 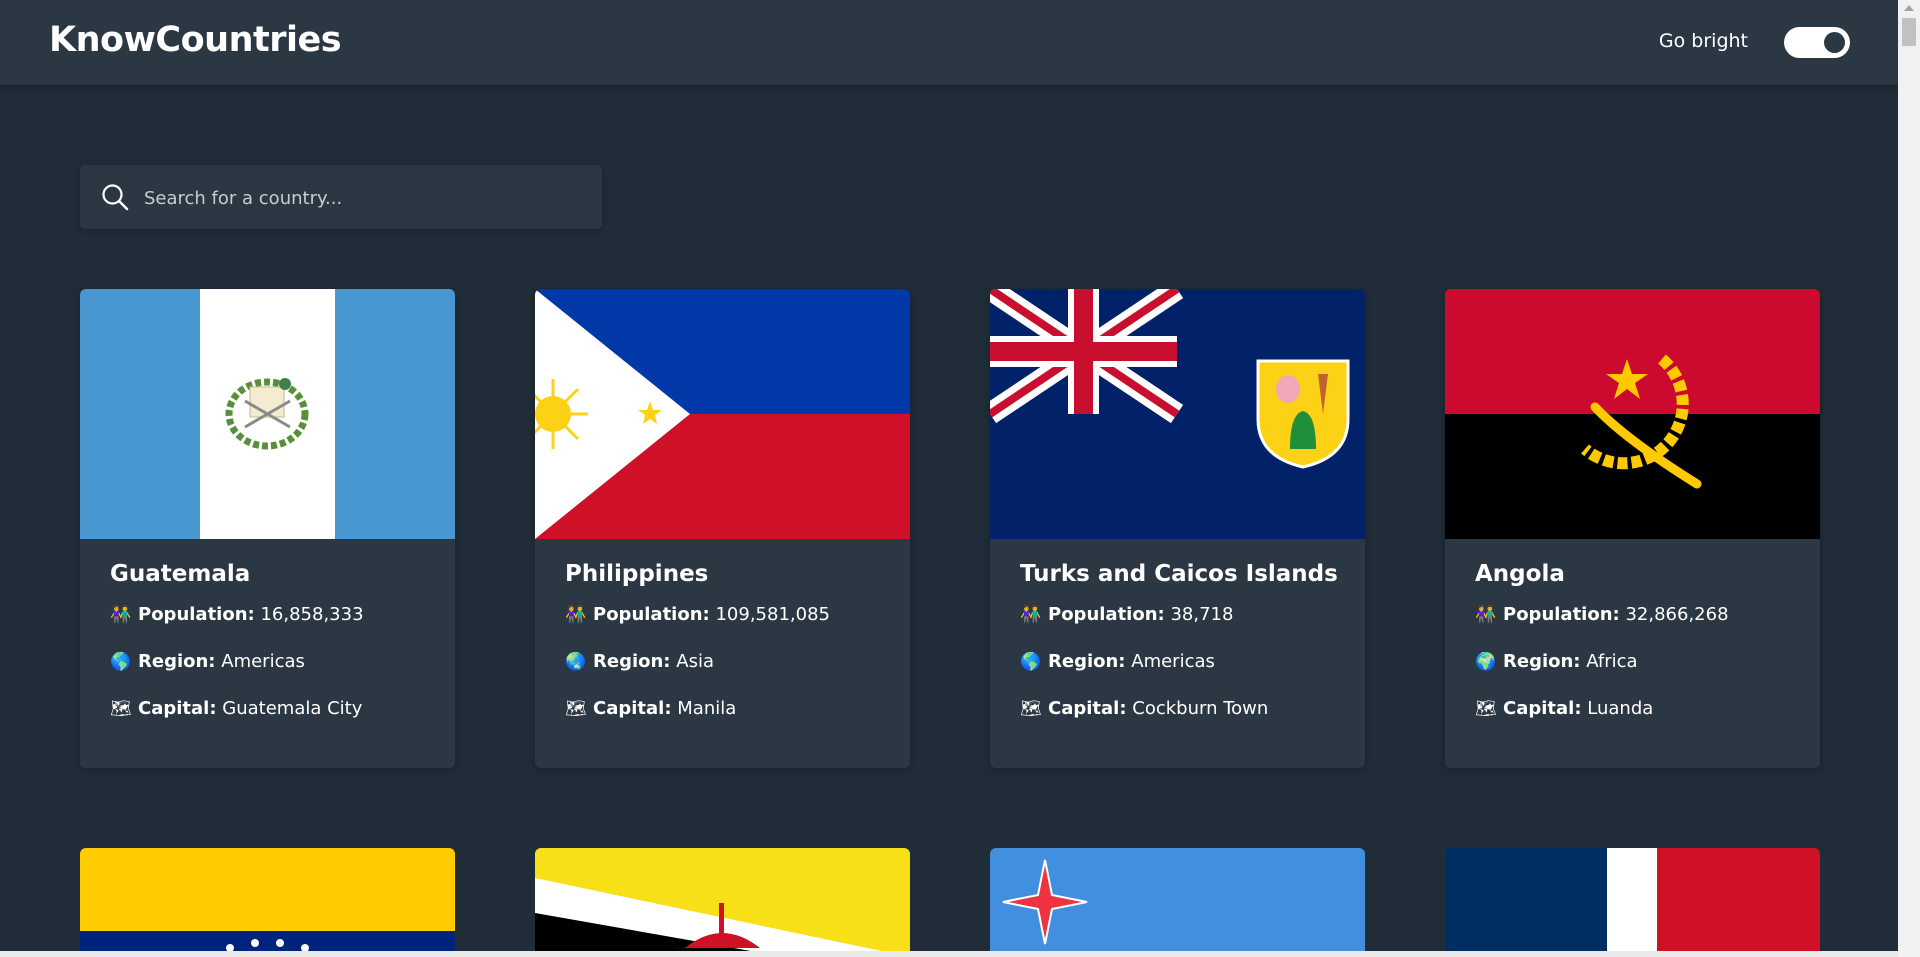 I want to click on population-row: 👫 Population: 16,858,333, so click(x=237, y=614).